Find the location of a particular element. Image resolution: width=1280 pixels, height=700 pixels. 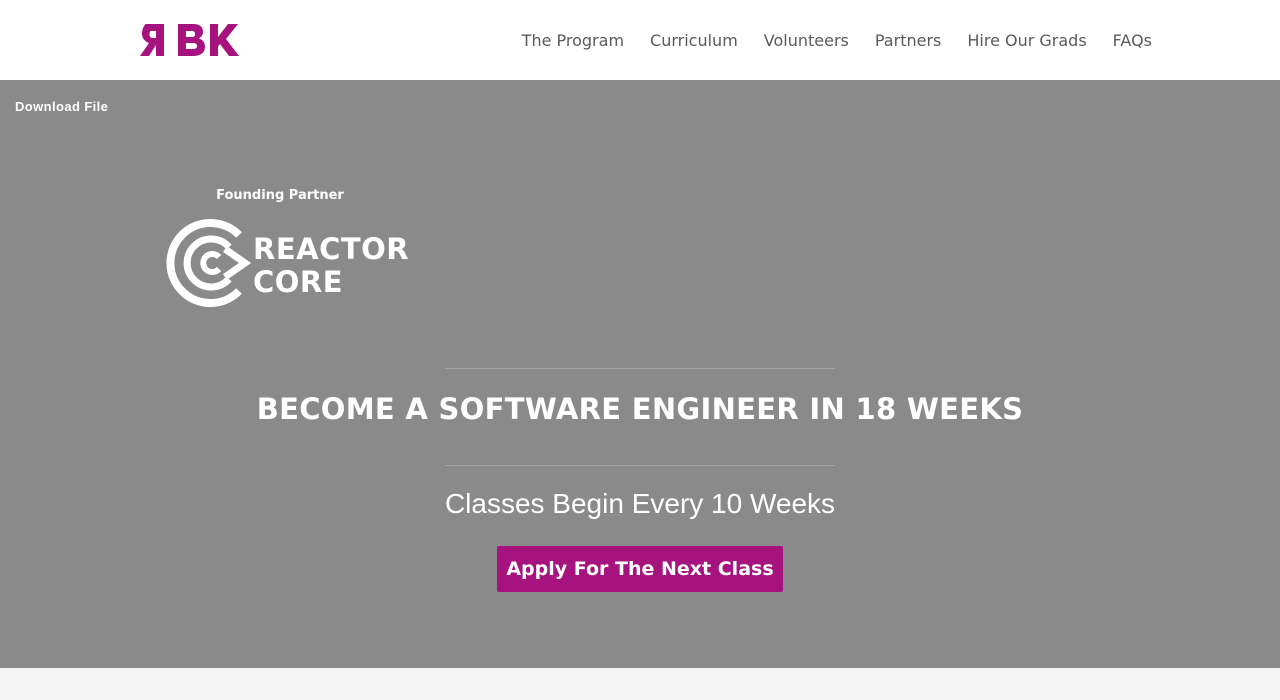

divider-bottom is located at coordinates (640, 465).